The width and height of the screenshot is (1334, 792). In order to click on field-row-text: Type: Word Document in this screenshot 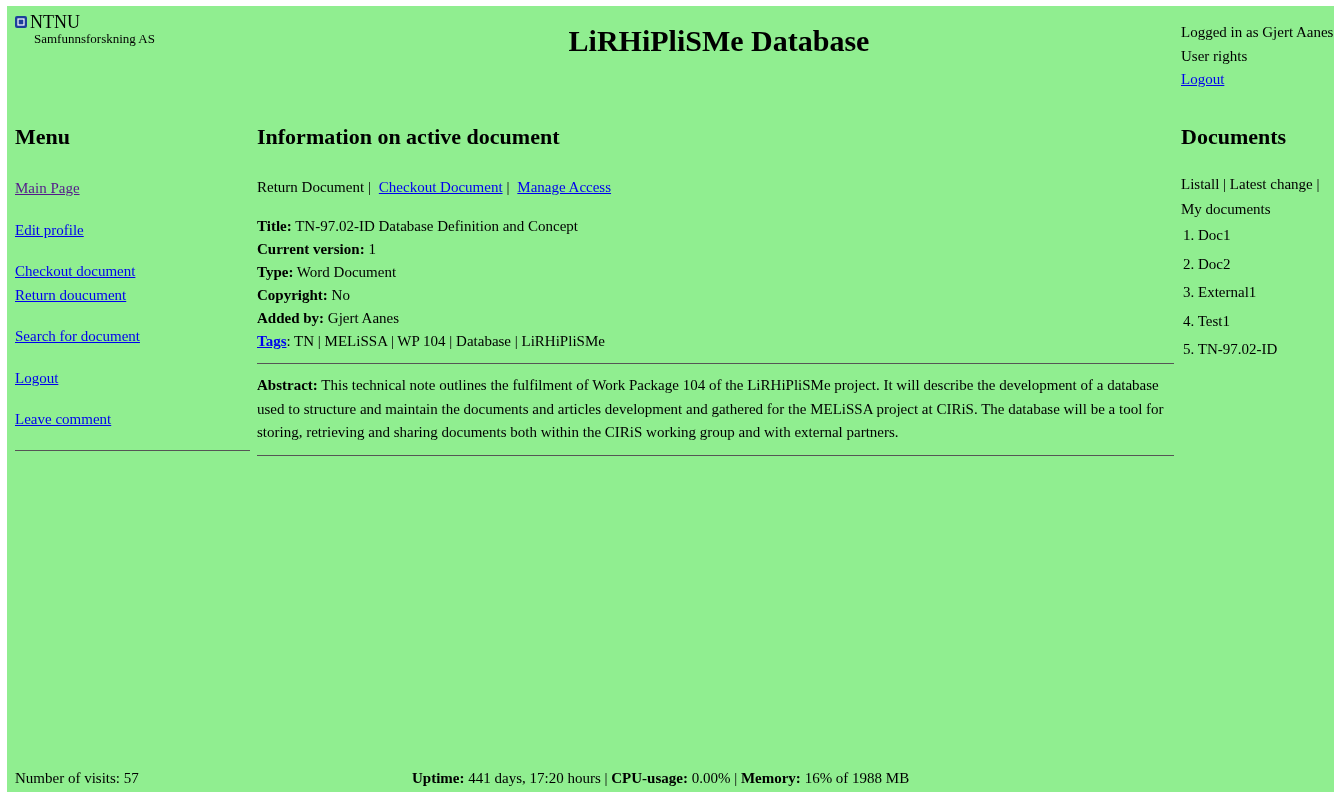, I will do `click(327, 272)`.